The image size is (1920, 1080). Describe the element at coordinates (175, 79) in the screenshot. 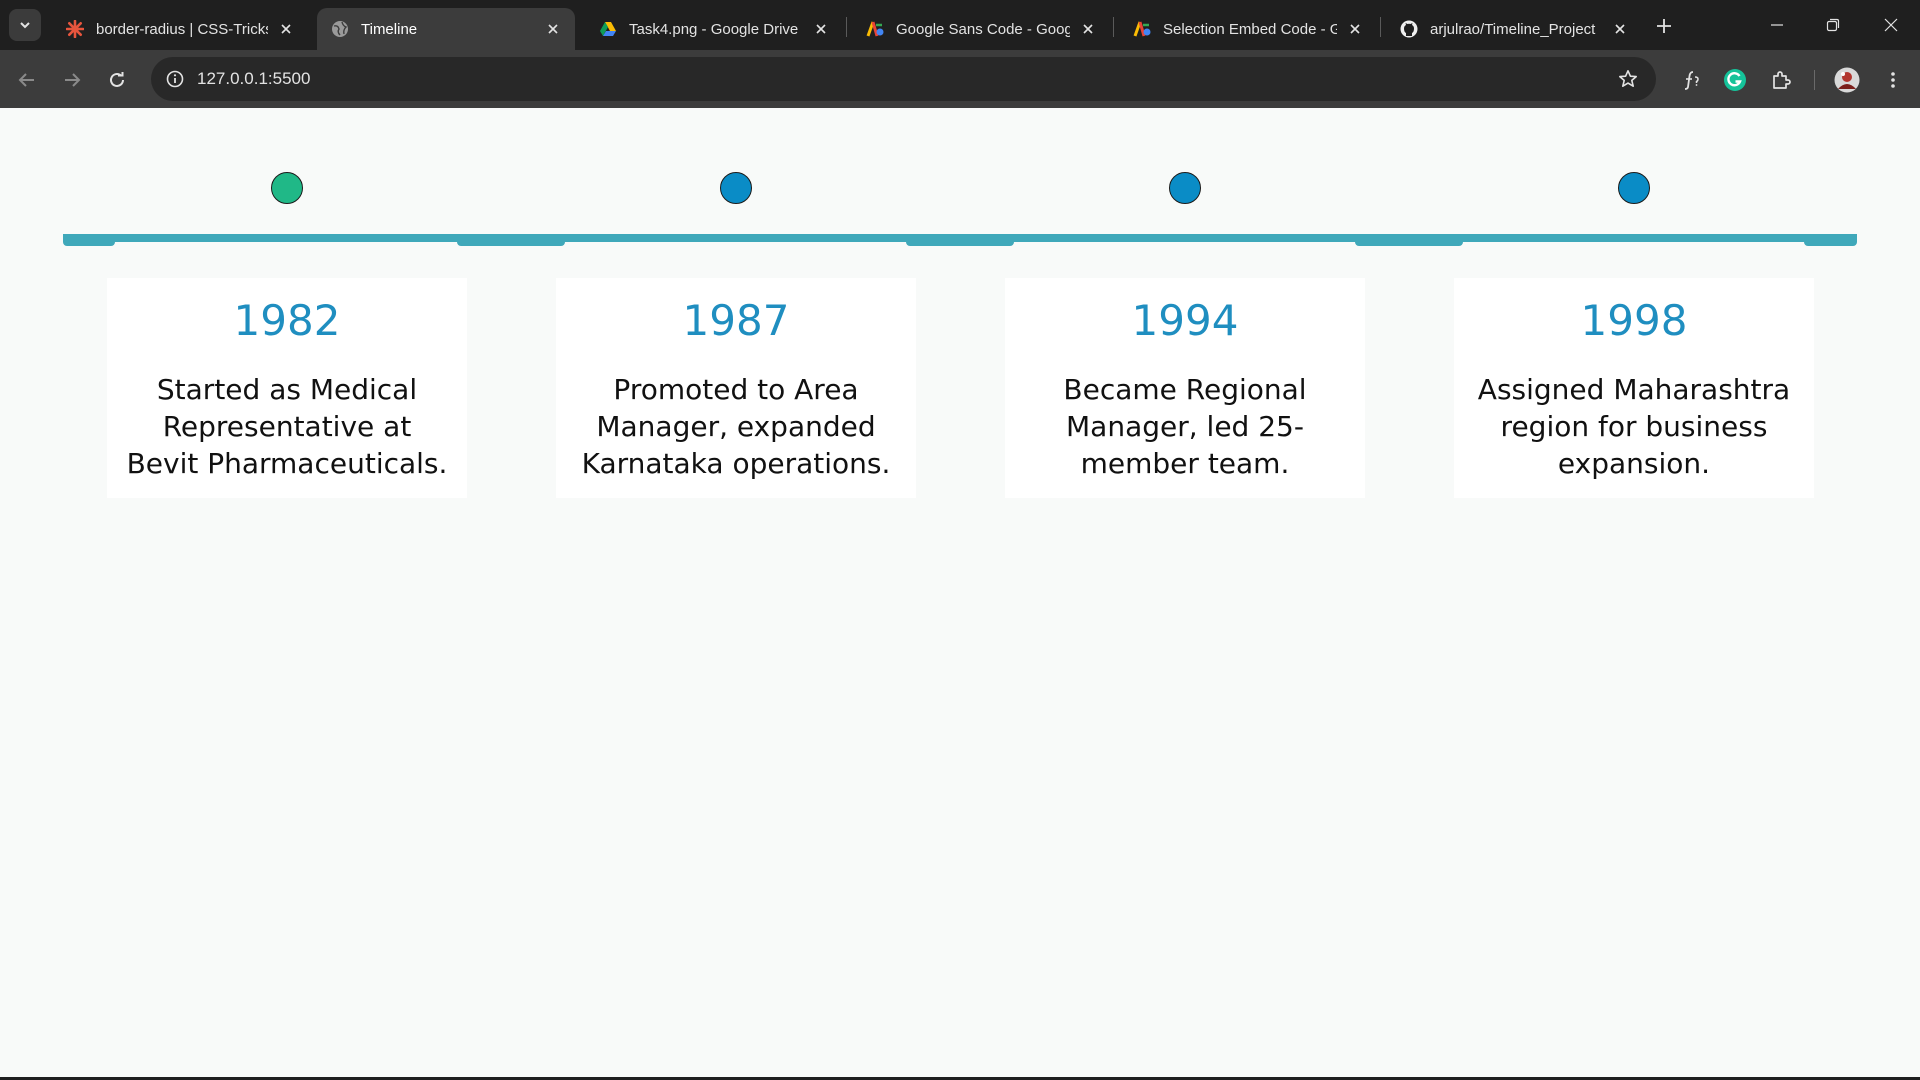

I see `site-info-icon` at that location.